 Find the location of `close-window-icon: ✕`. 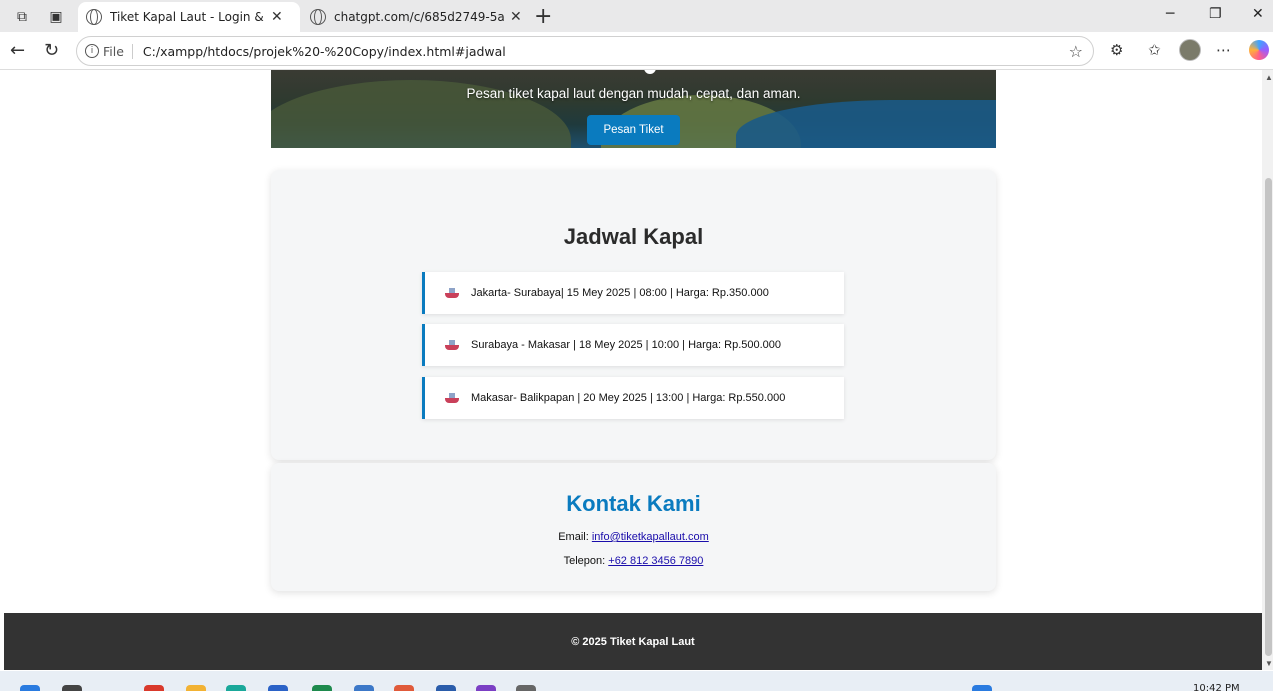

close-window-icon: ✕ is located at coordinates (1258, 14).